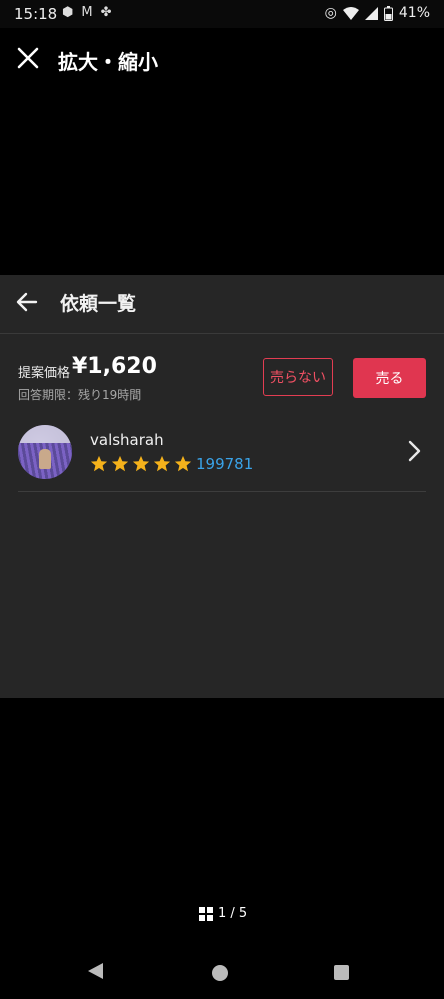 This screenshot has height=999, width=444. I want to click on back-button, so click(28, 303).